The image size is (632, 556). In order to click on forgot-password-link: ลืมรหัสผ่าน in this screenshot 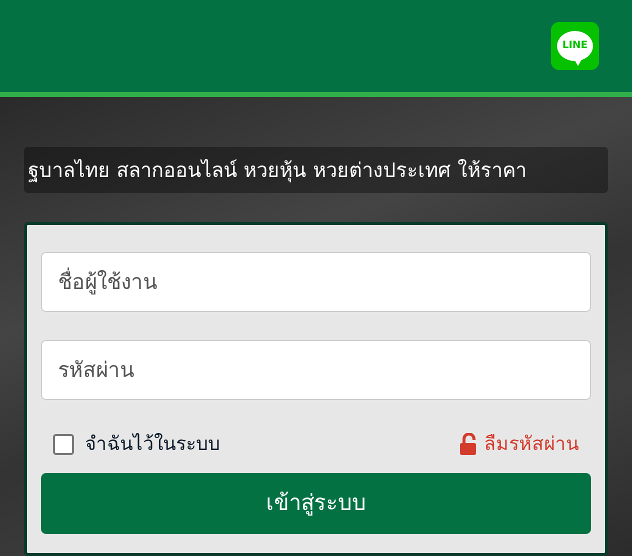, I will do `click(519, 444)`.